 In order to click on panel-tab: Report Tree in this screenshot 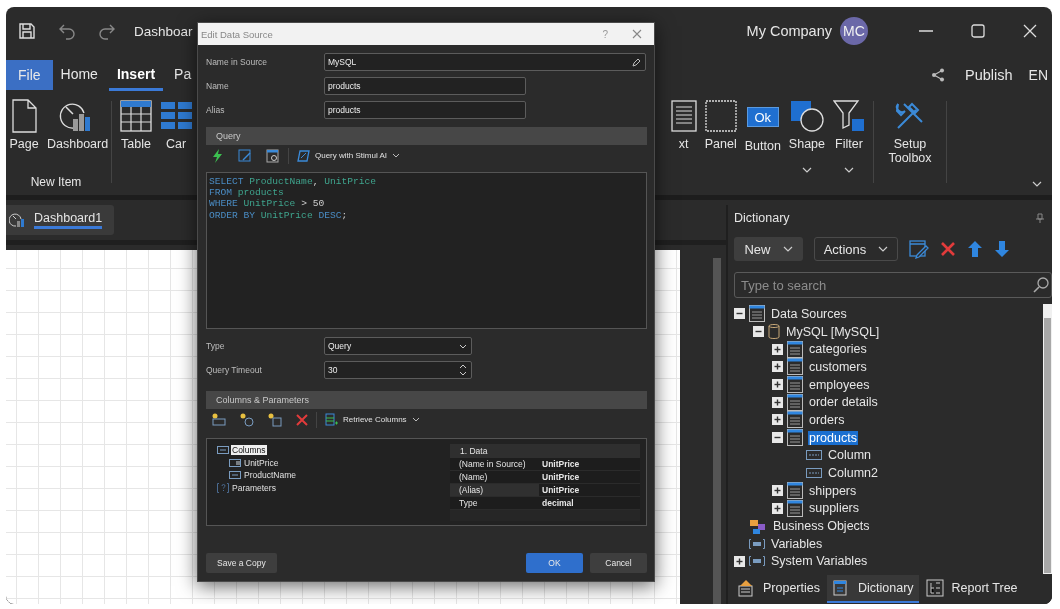, I will do `click(971, 589)`.